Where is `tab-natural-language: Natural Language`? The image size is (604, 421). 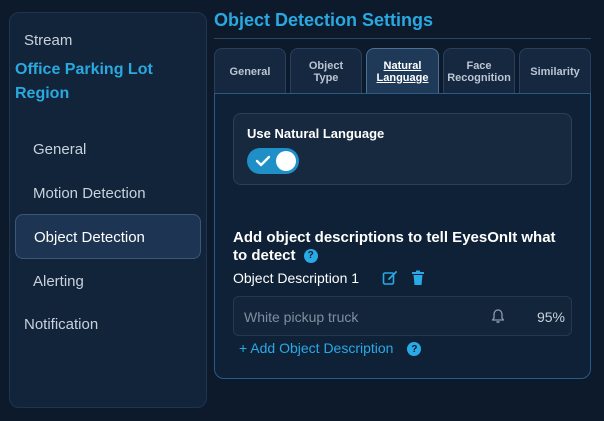
tab-natural-language: Natural Language is located at coordinates (402, 71).